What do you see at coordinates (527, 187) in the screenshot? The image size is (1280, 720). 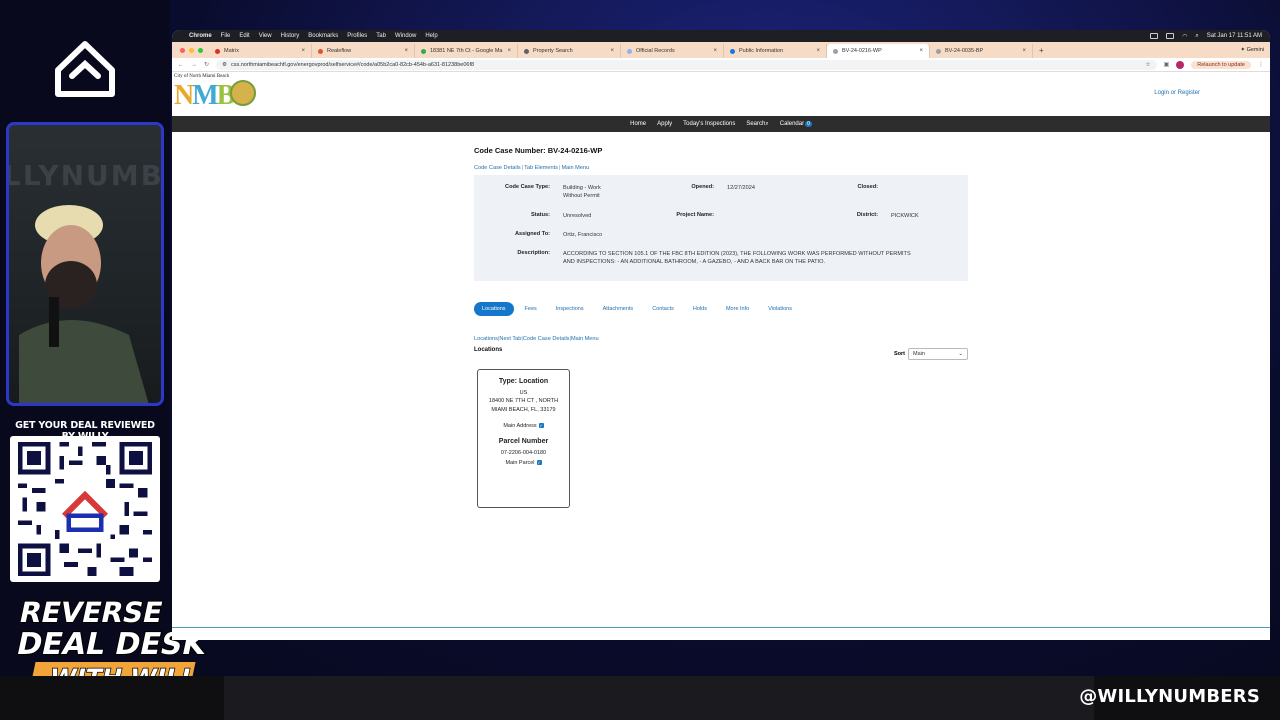 I see `type-label: Code Case Type:` at bounding box center [527, 187].